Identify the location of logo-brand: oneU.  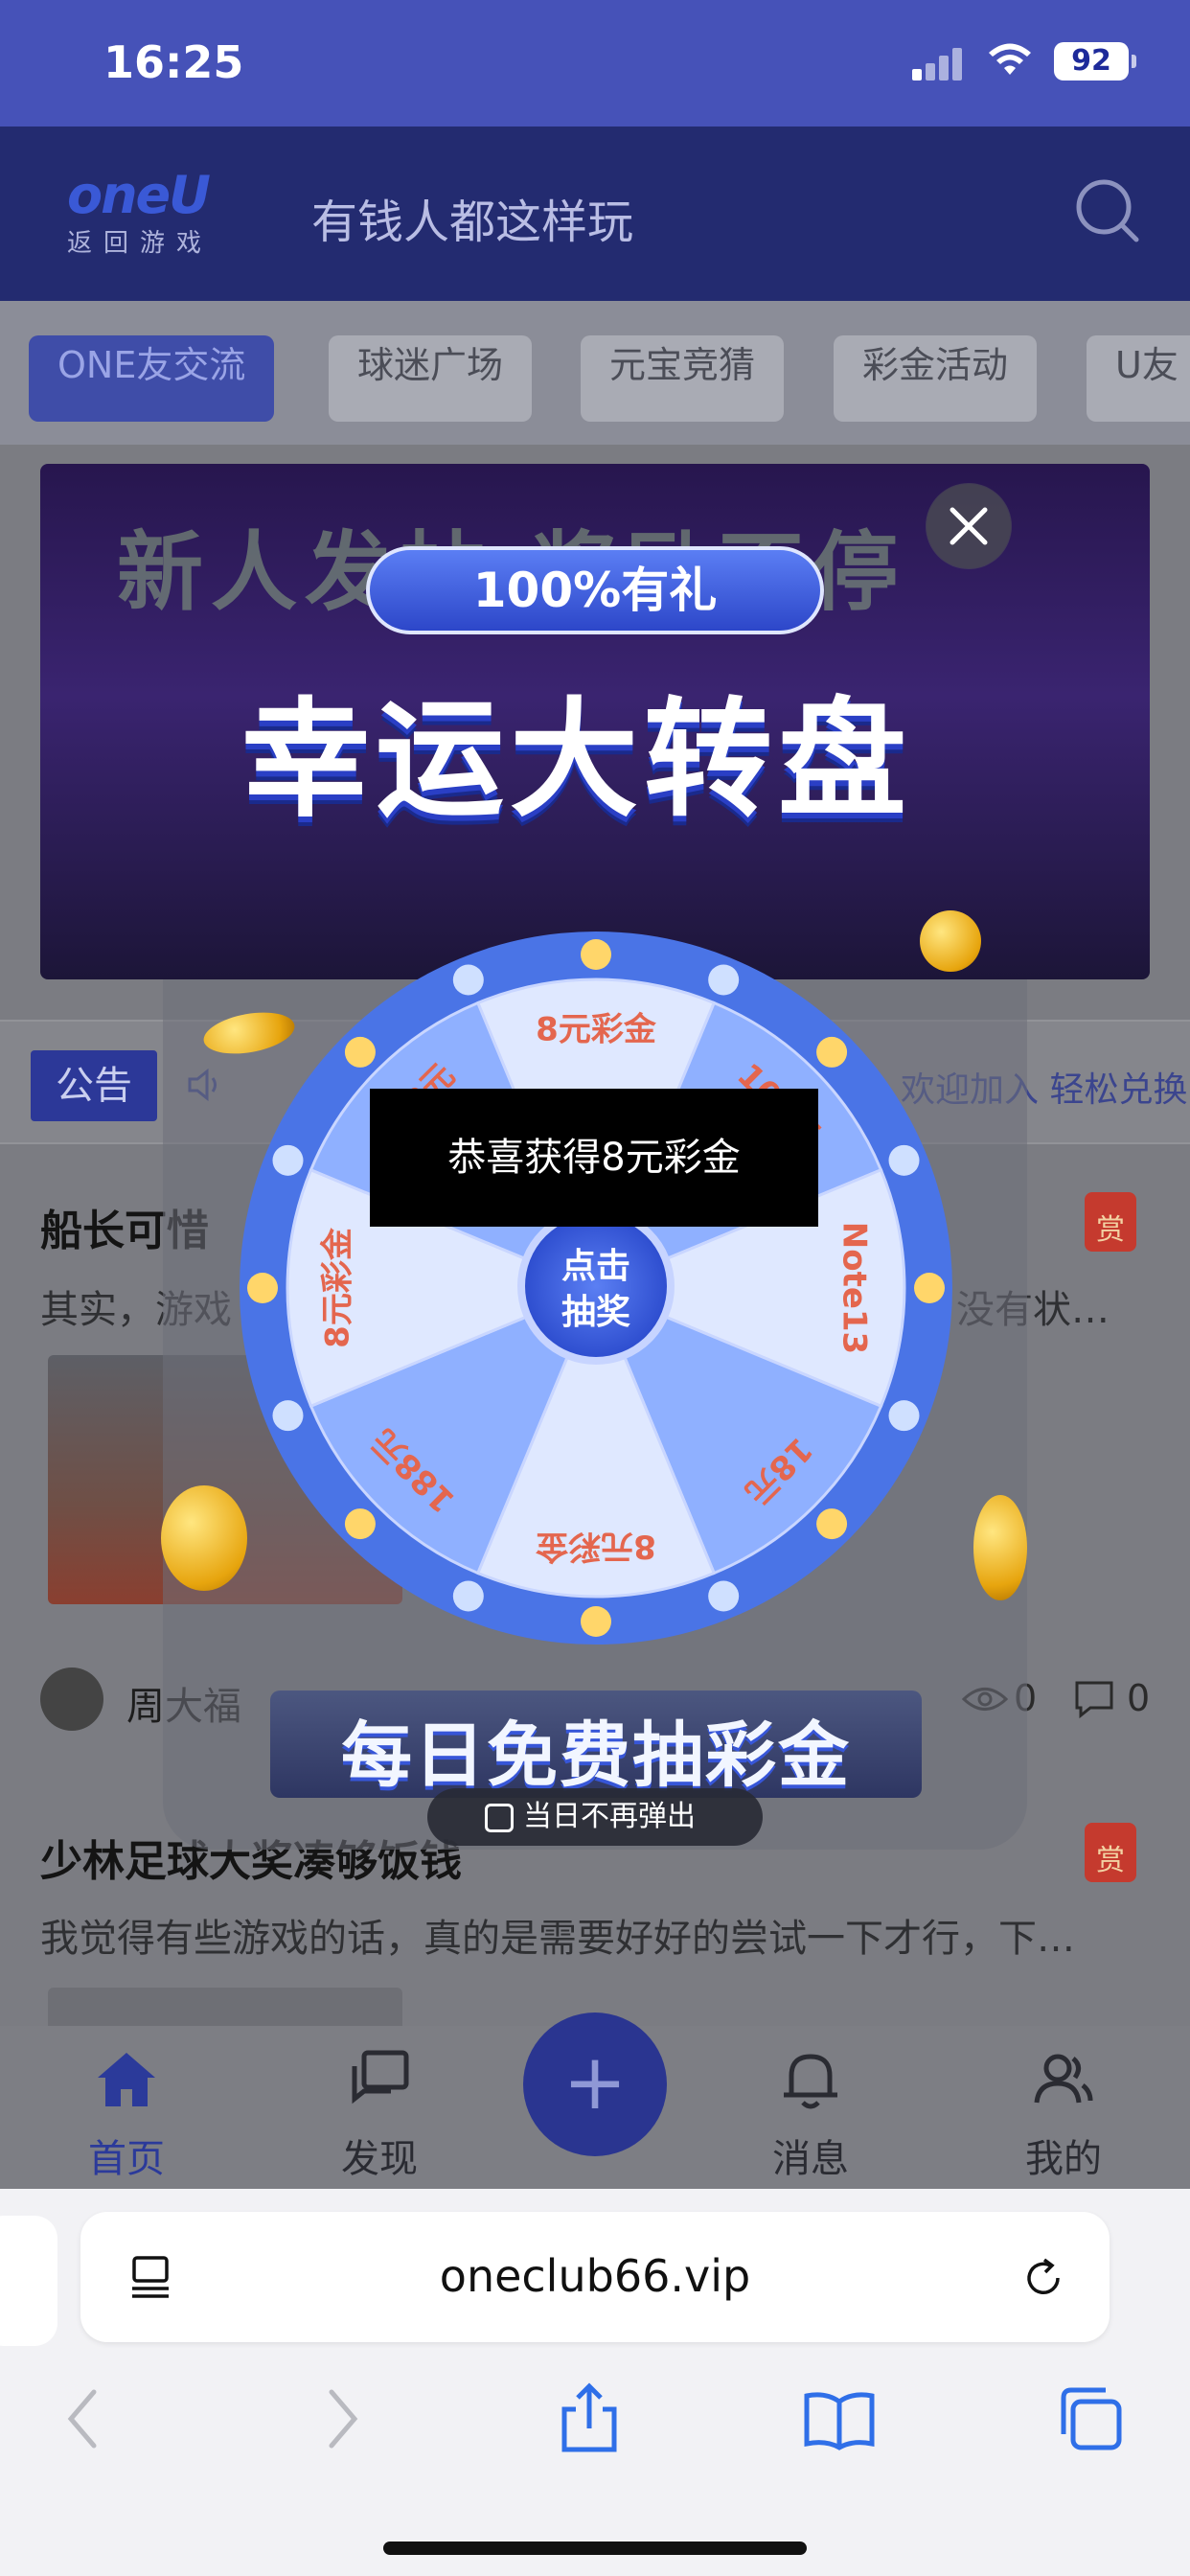
(139, 195).